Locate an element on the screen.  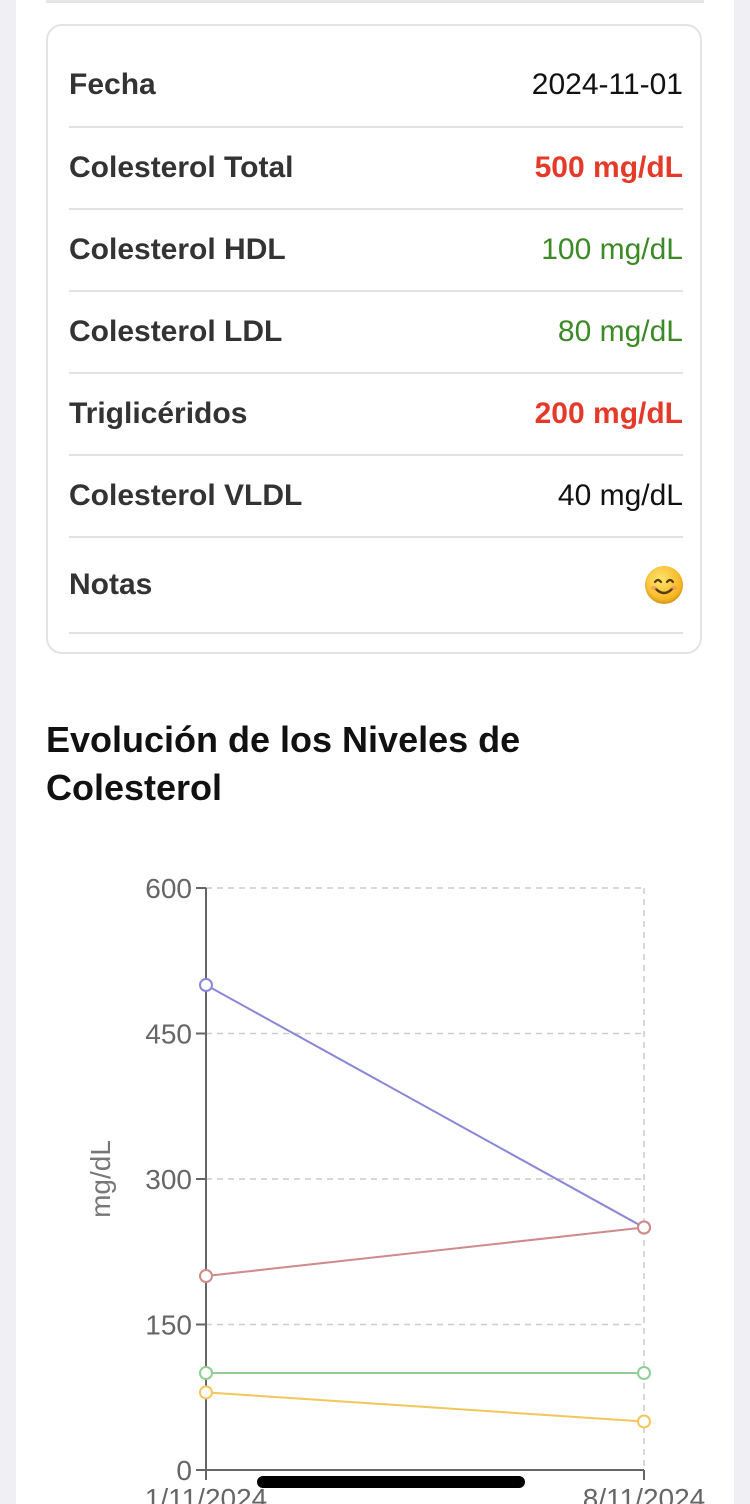
smiling-face-icon is located at coordinates (664, 585).